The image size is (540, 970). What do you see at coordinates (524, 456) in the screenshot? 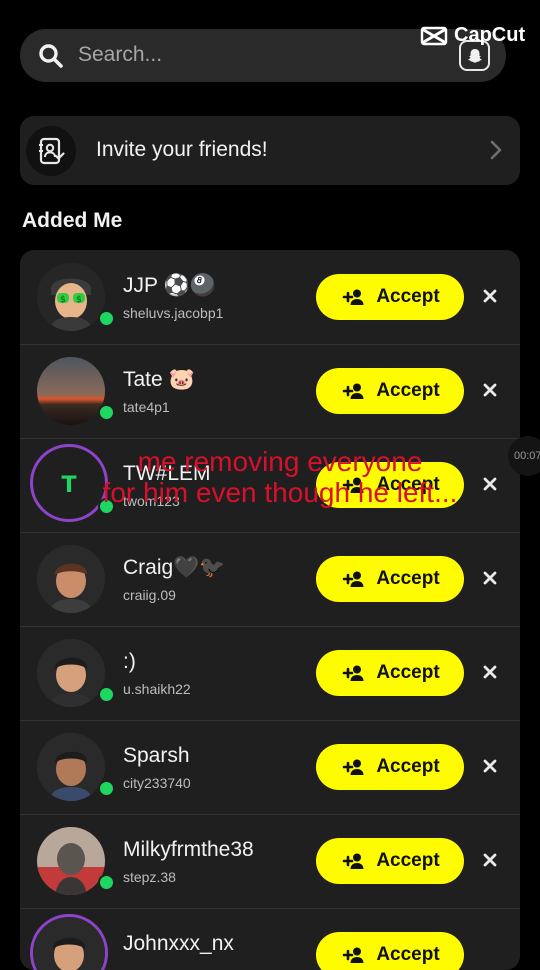
I see `video-timer: 00:07` at bounding box center [524, 456].